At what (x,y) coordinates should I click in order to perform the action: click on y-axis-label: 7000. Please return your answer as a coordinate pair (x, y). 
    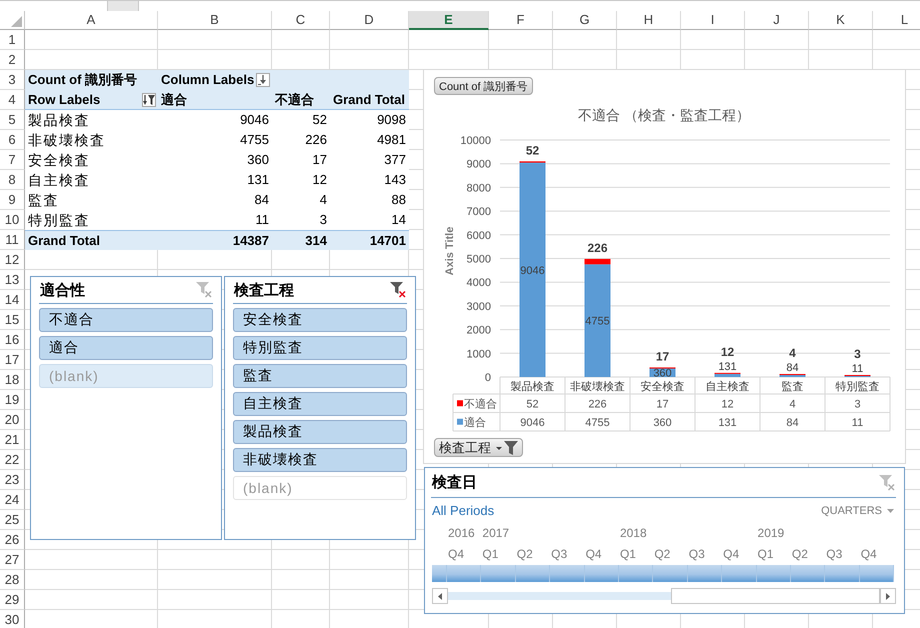
    Looking at the image, I should click on (478, 212).